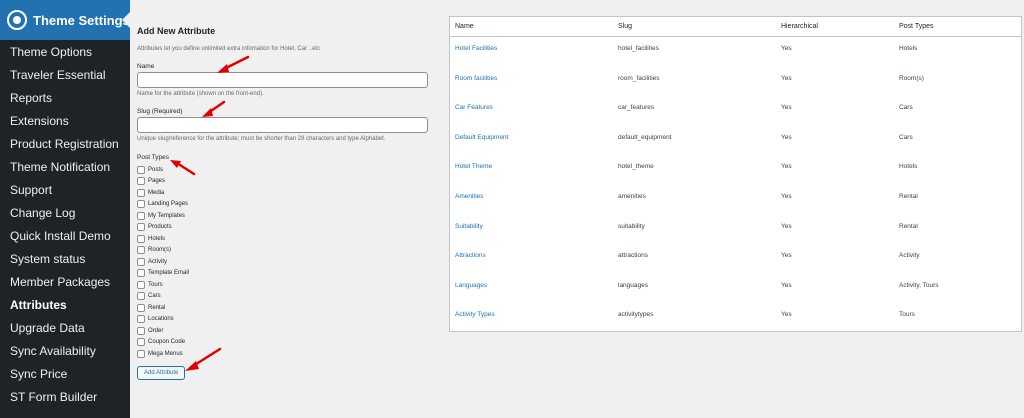 The image size is (1024, 418). I want to click on table-row: Languages languages Yes Activity, Tours, so click(735, 290).